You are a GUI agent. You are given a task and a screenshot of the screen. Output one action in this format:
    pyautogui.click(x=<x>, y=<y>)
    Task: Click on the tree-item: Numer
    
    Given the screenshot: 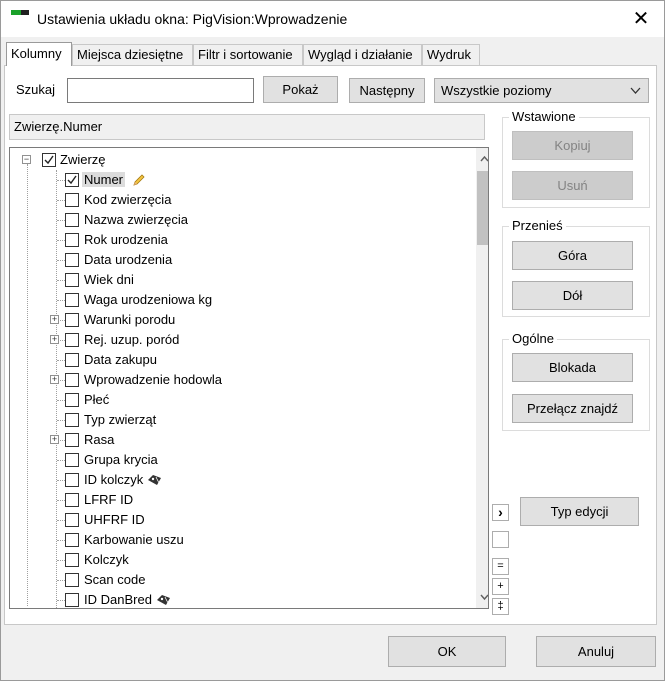 What is the action you would take?
    pyautogui.click(x=237, y=179)
    